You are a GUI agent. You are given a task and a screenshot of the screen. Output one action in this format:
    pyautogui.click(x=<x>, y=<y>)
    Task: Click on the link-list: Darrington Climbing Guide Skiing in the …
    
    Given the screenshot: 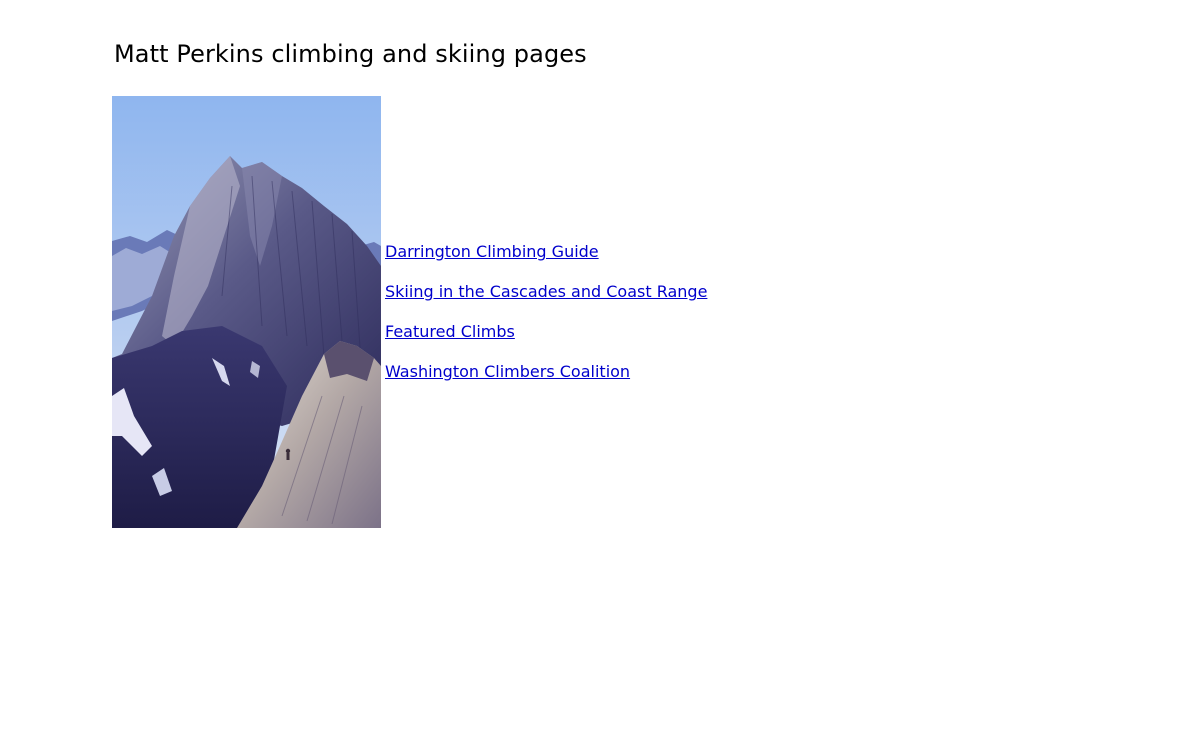 What is the action you would take?
    pyautogui.click(x=546, y=312)
    